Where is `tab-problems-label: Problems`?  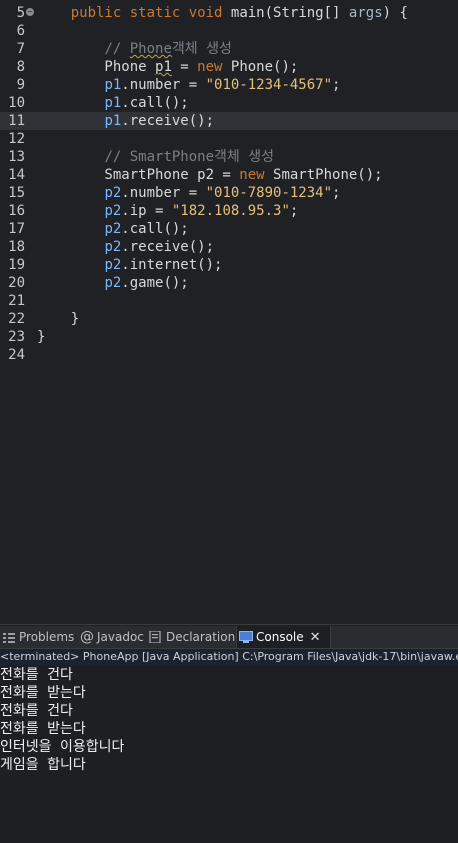
tab-problems-label: Problems is located at coordinates (47, 637).